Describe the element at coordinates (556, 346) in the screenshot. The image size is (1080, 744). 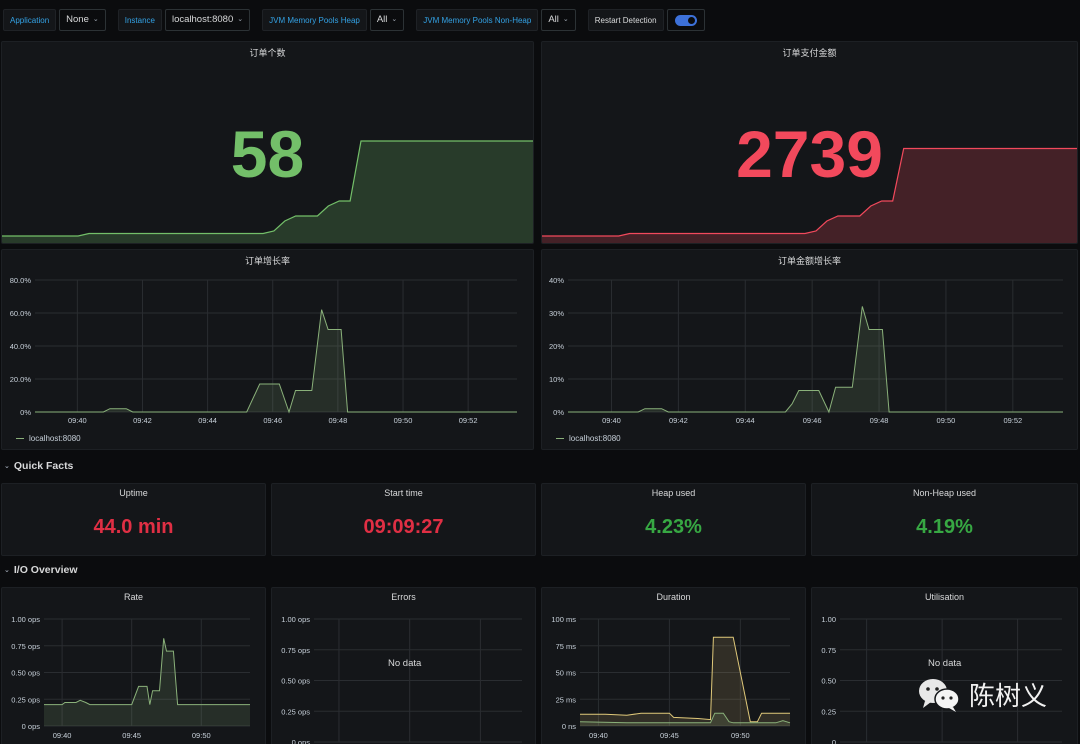
I see `y-tick-label: 20%` at that location.